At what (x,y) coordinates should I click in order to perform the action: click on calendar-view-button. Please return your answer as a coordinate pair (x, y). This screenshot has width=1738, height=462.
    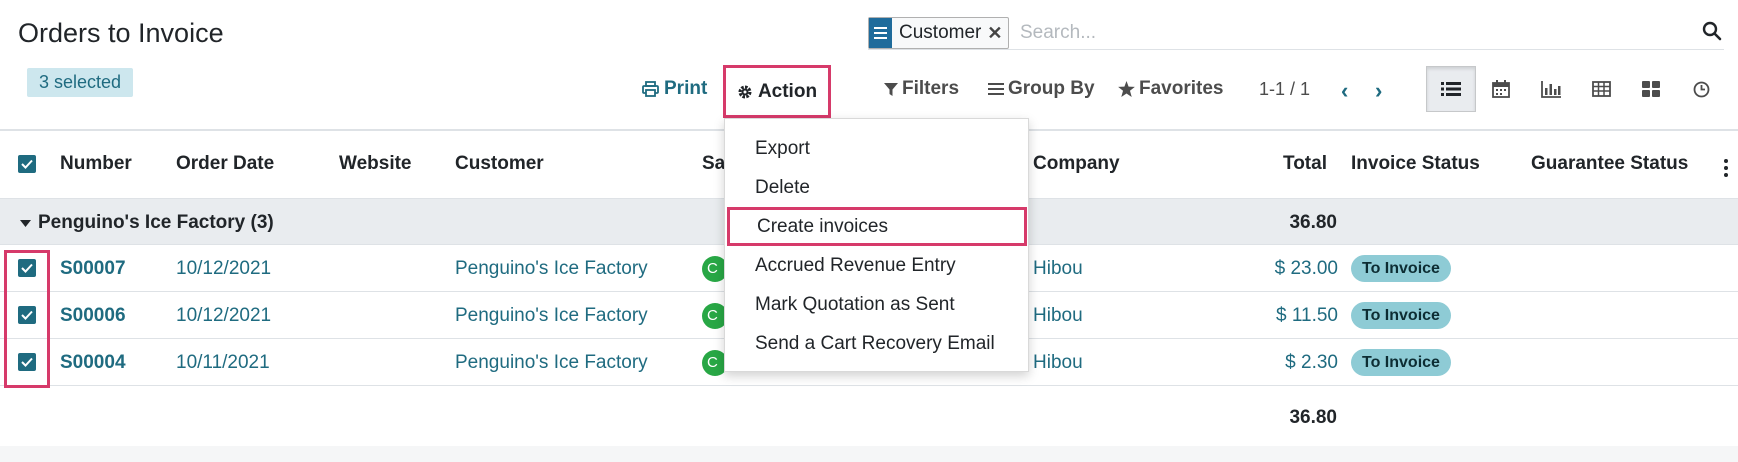
    Looking at the image, I should click on (1501, 89).